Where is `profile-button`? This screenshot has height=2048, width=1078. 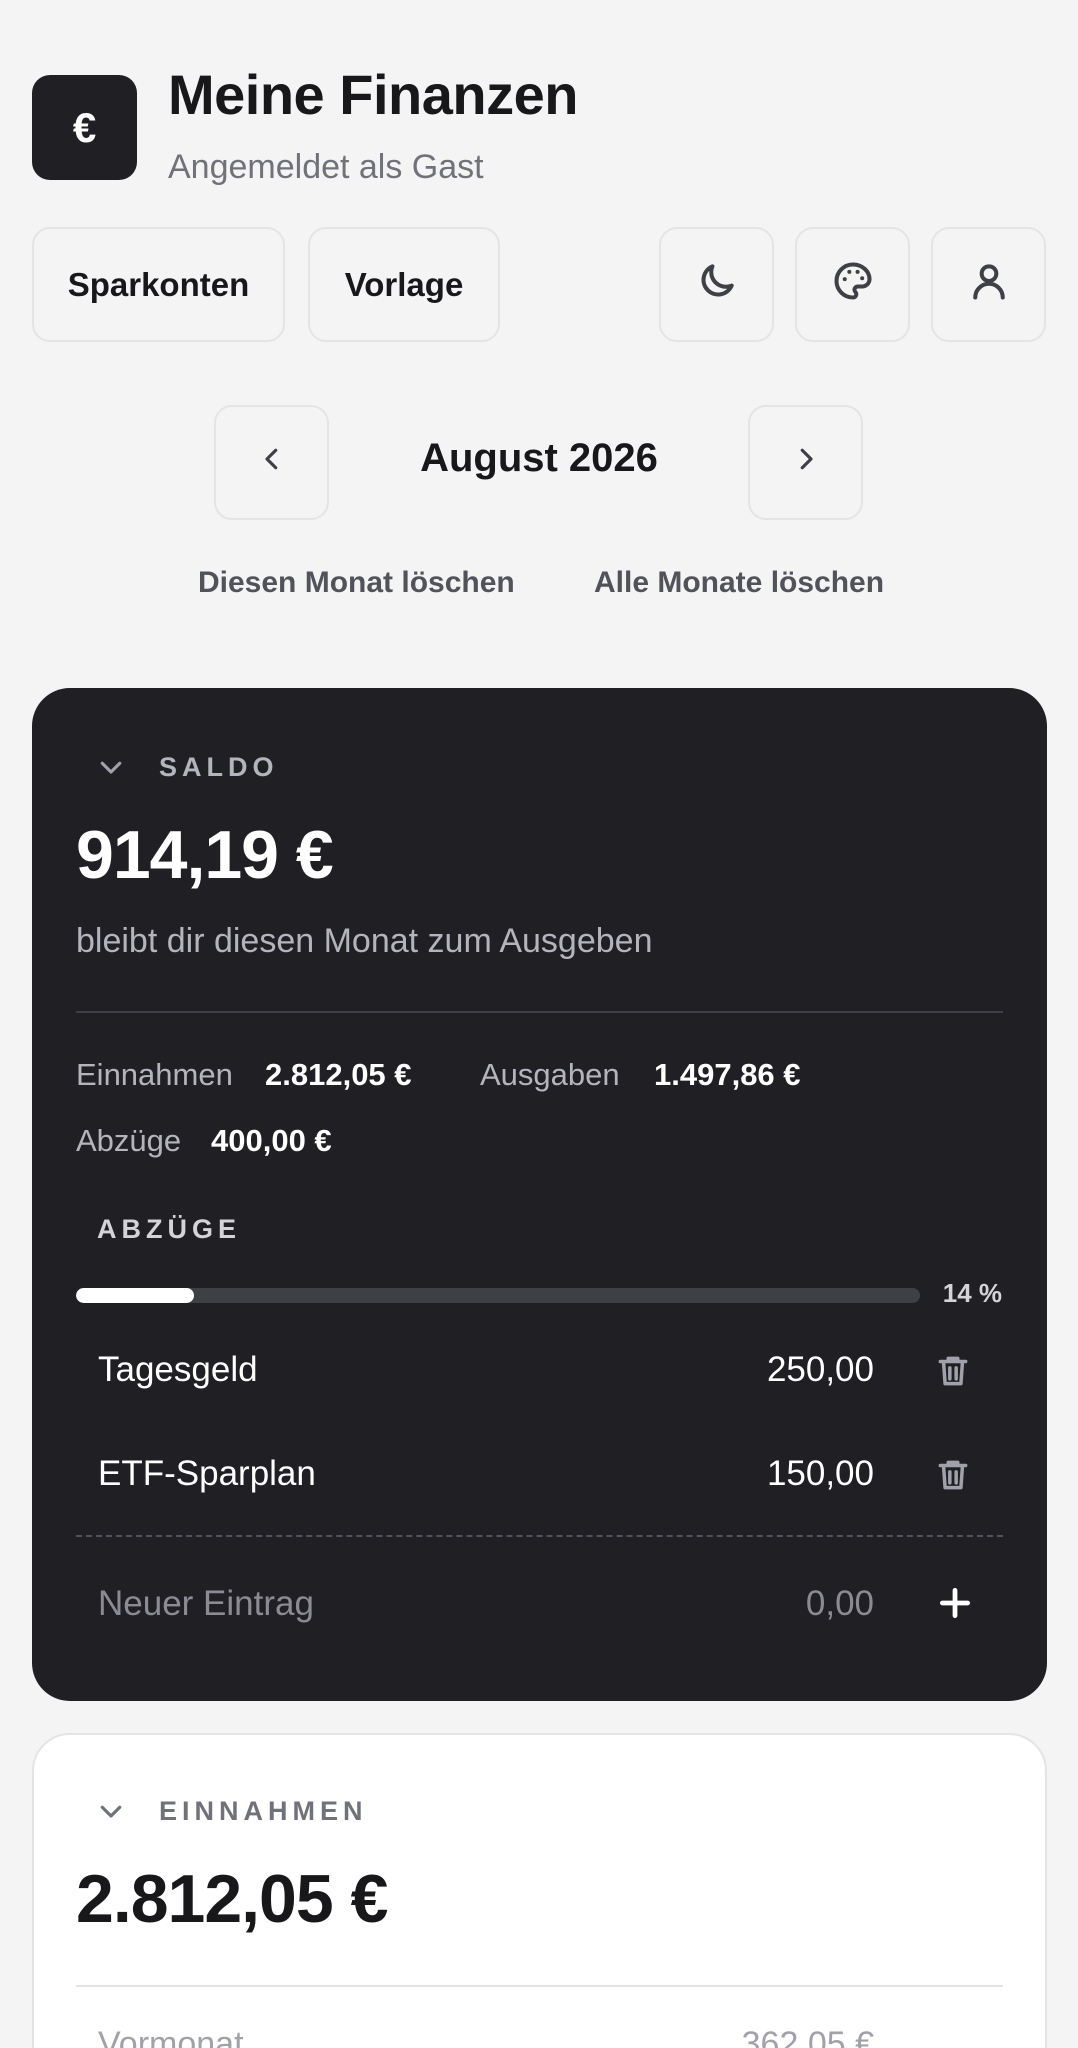
profile-button is located at coordinates (988, 284).